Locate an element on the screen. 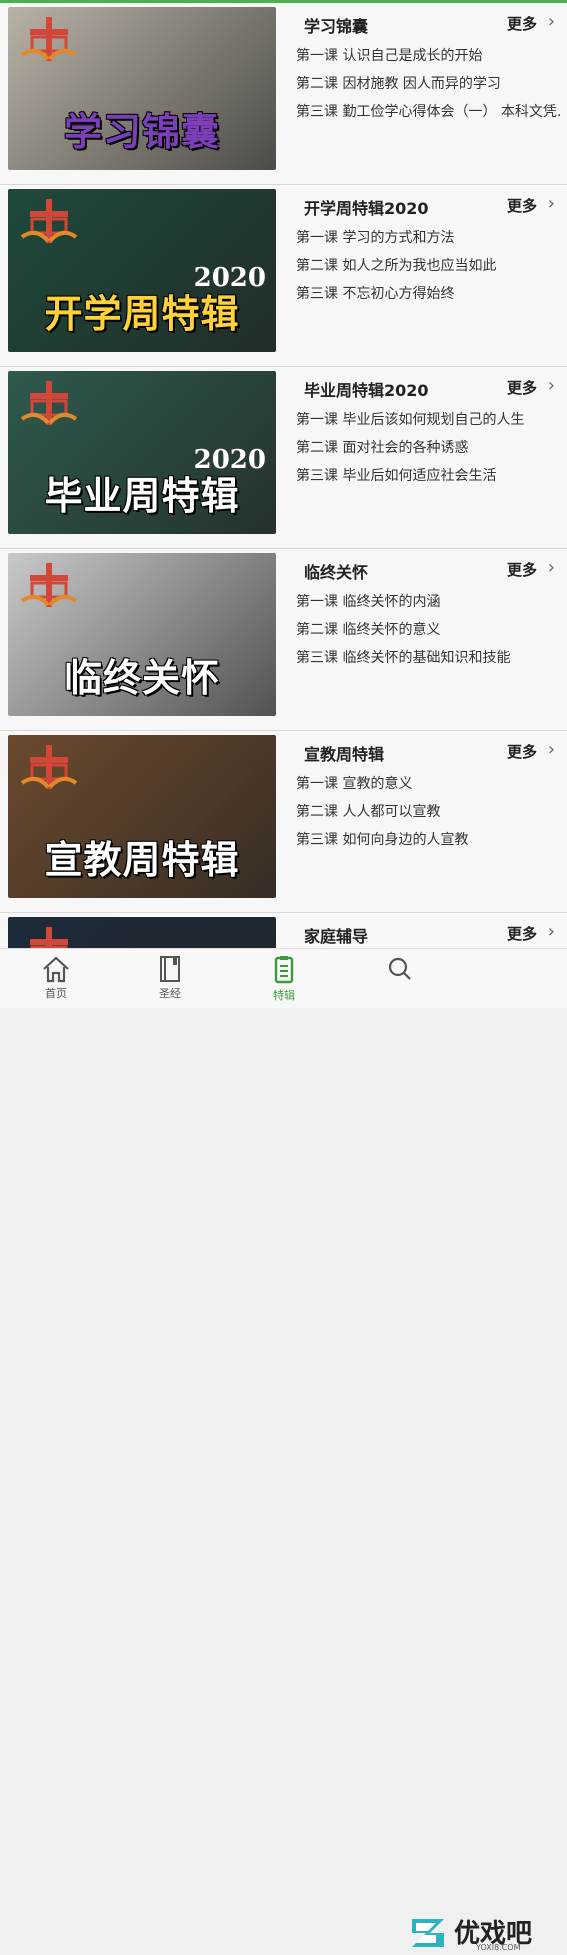 The image size is (567, 1955). feature-title: 宣教周特辑 is located at coordinates (344, 753).